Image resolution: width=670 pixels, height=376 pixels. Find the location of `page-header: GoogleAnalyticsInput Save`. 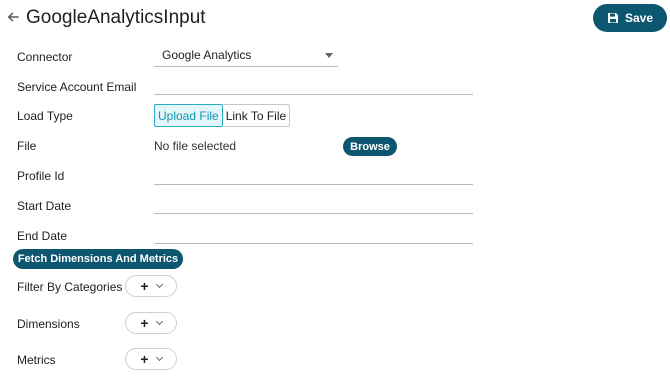

page-header: GoogleAnalyticsInput Save is located at coordinates (335, 18).